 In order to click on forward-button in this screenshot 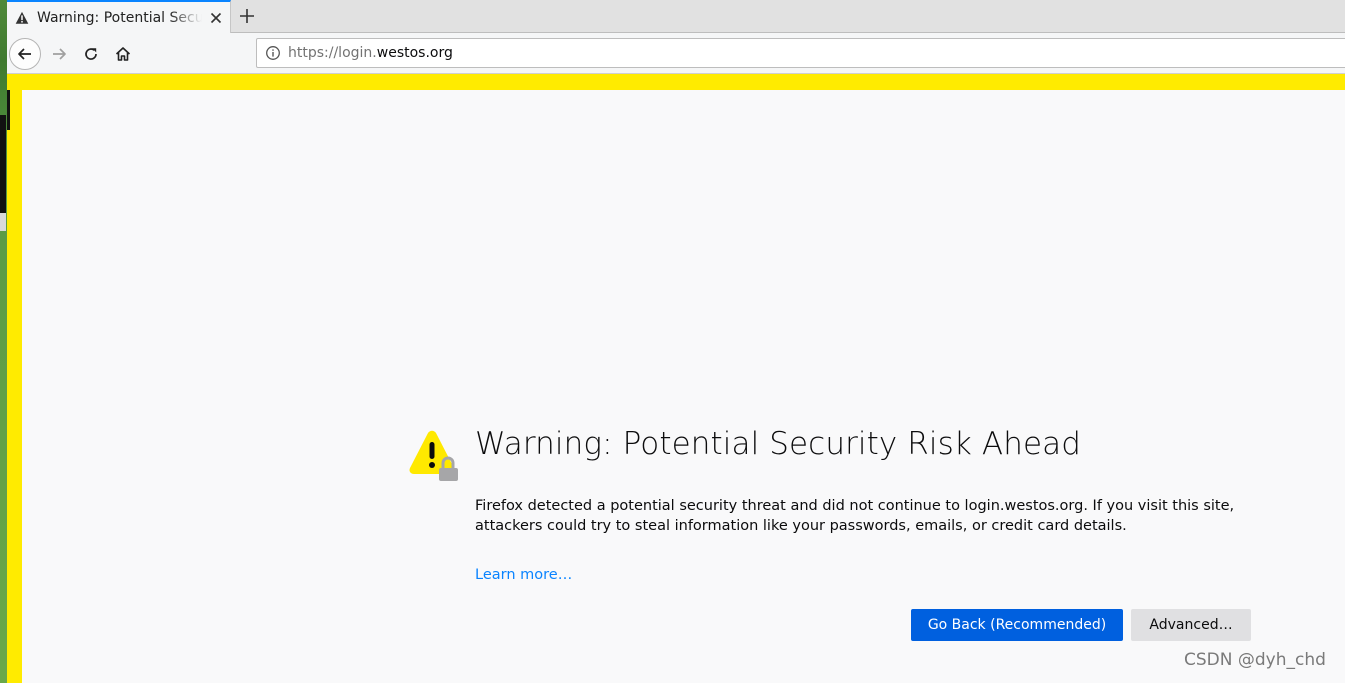, I will do `click(59, 54)`.